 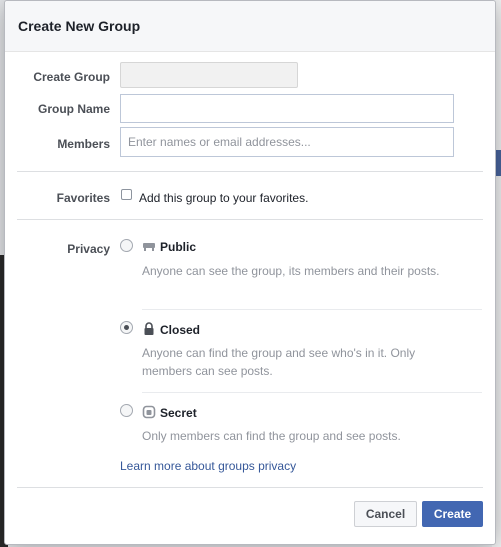 What do you see at coordinates (149, 328) in the screenshot?
I see `lock-icon` at bounding box center [149, 328].